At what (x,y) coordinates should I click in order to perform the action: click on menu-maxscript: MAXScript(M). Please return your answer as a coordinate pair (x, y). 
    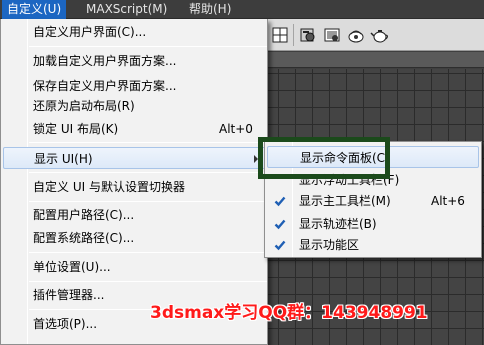
    Looking at the image, I should click on (126, 9).